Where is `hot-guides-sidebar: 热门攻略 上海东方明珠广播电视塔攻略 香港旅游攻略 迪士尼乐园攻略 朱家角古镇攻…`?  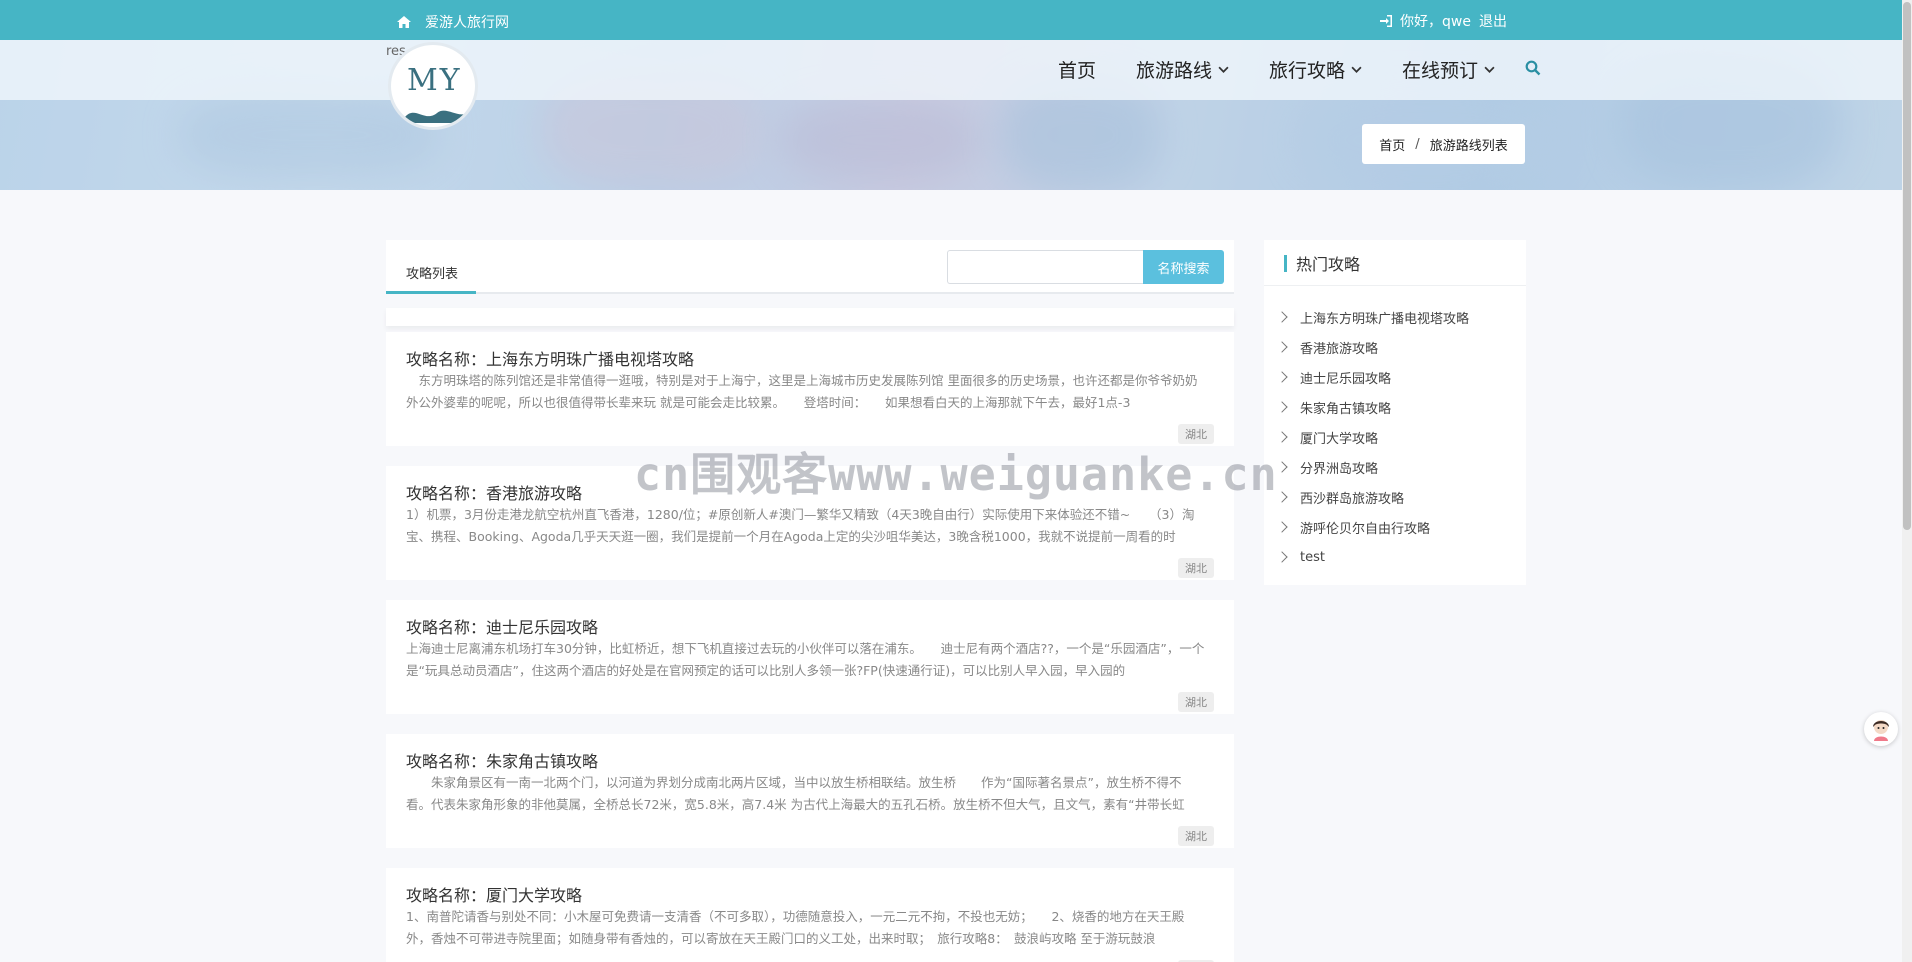
hot-guides-sidebar: 热门攻略 上海东方明珠广播电视塔攻略 香港旅游攻略 迪士尼乐园攻略 朱家角古镇攻… is located at coordinates (1395, 412).